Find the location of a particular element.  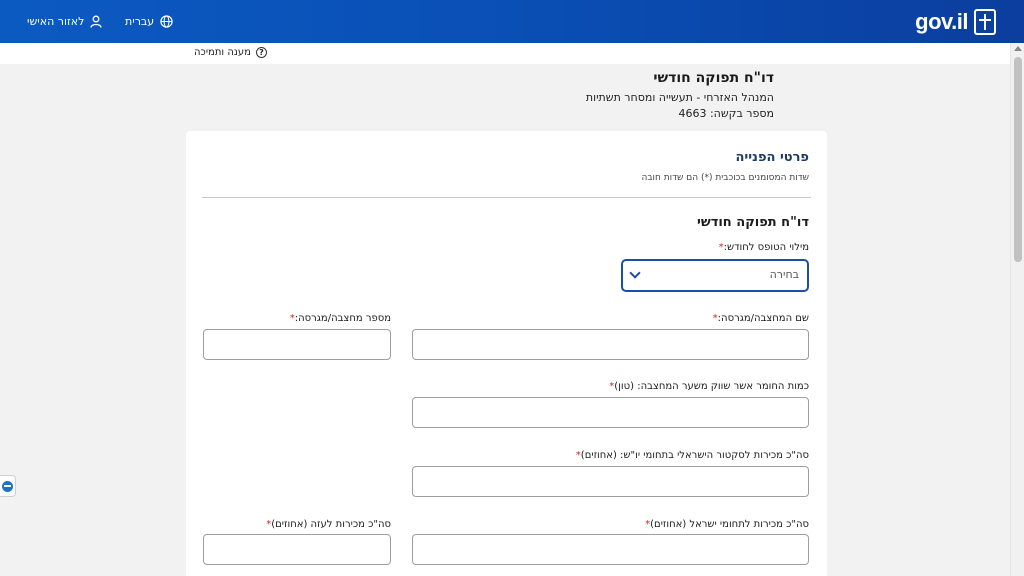

state-emblem-icon is located at coordinates (985, 22).